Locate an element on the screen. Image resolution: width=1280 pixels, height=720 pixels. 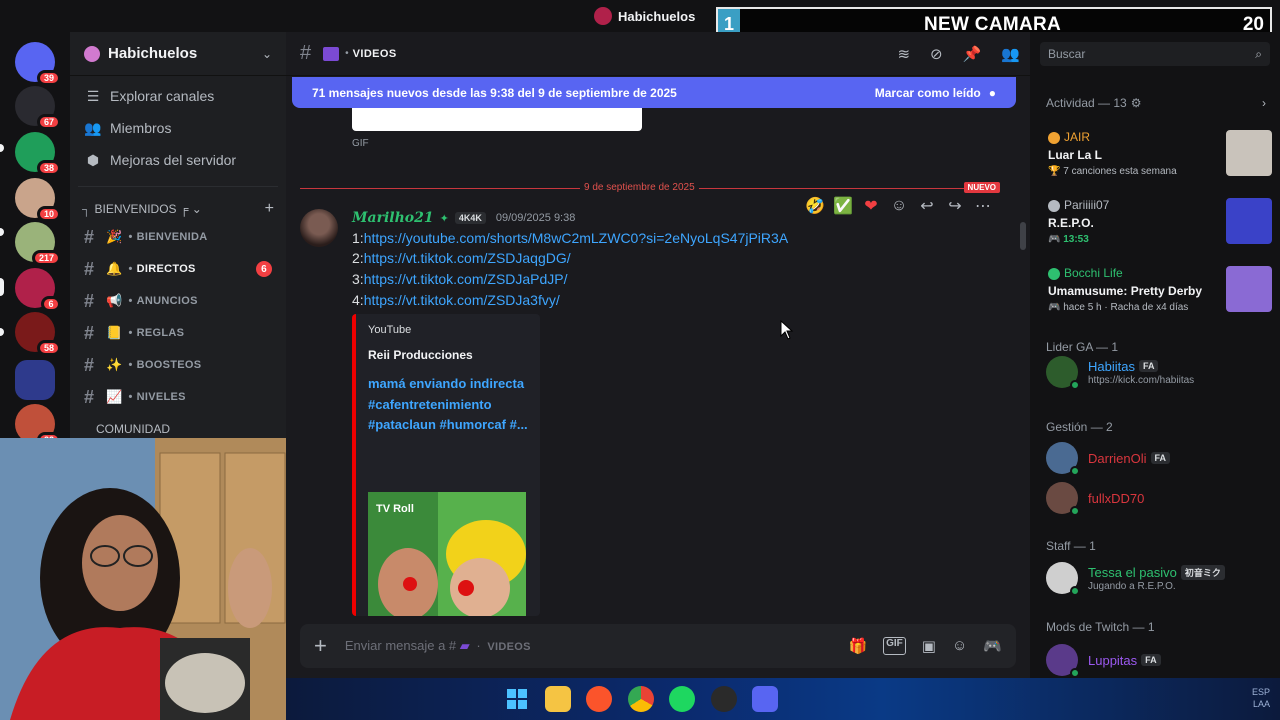
composer-toolbar: 🎁 GIF ▣ ☺ 🎮 is located at coordinates (925, 646).